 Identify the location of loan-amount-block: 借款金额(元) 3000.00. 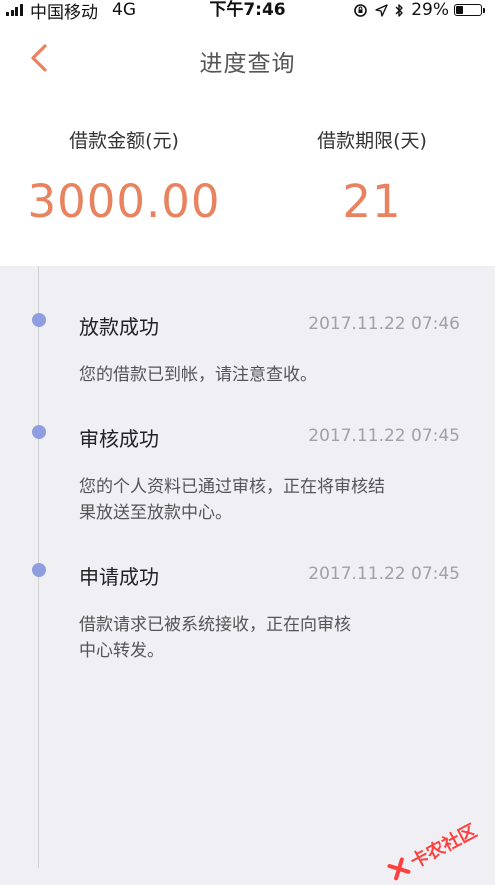
(124, 177).